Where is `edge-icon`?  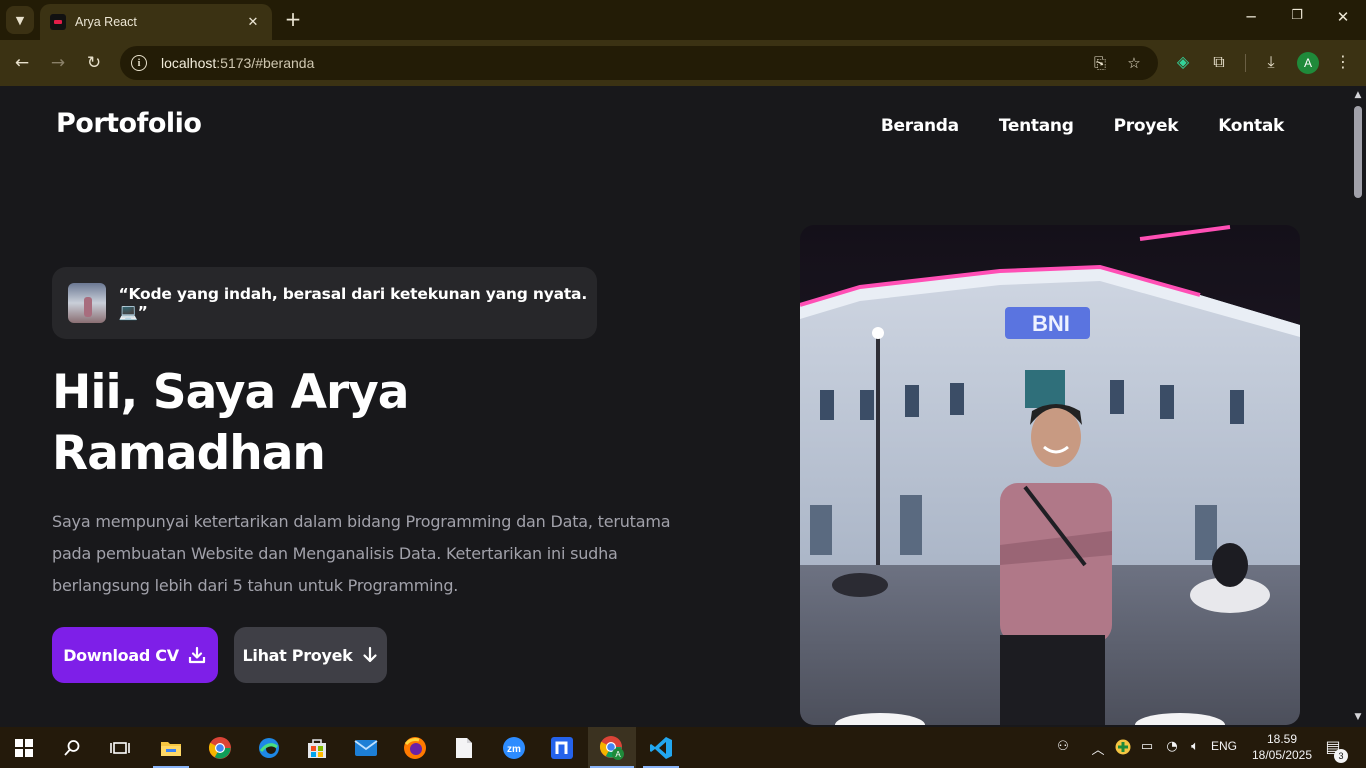 edge-icon is located at coordinates (269, 747).